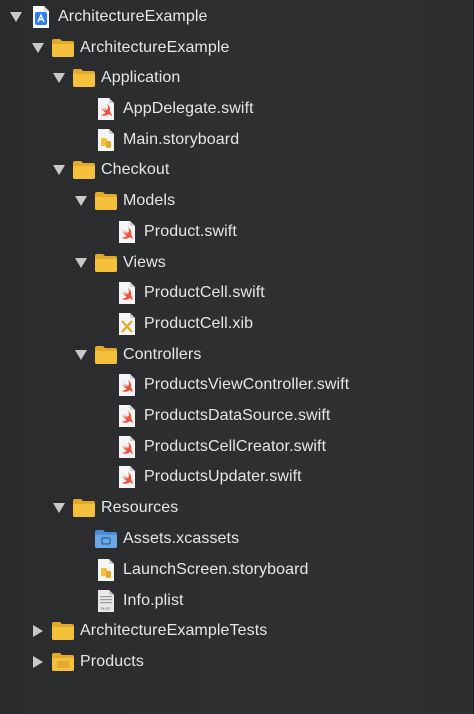 This screenshot has width=474, height=714. What do you see at coordinates (174, 630) in the screenshot?
I see `row-label: ArchitectureExampleTests` at bounding box center [174, 630].